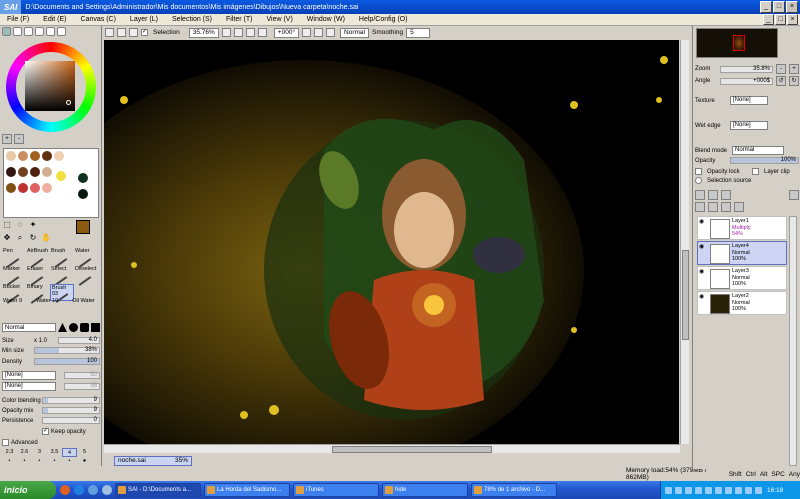 The height and width of the screenshot is (499, 800). I want to click on size-preset: 3, so click(39, 452).